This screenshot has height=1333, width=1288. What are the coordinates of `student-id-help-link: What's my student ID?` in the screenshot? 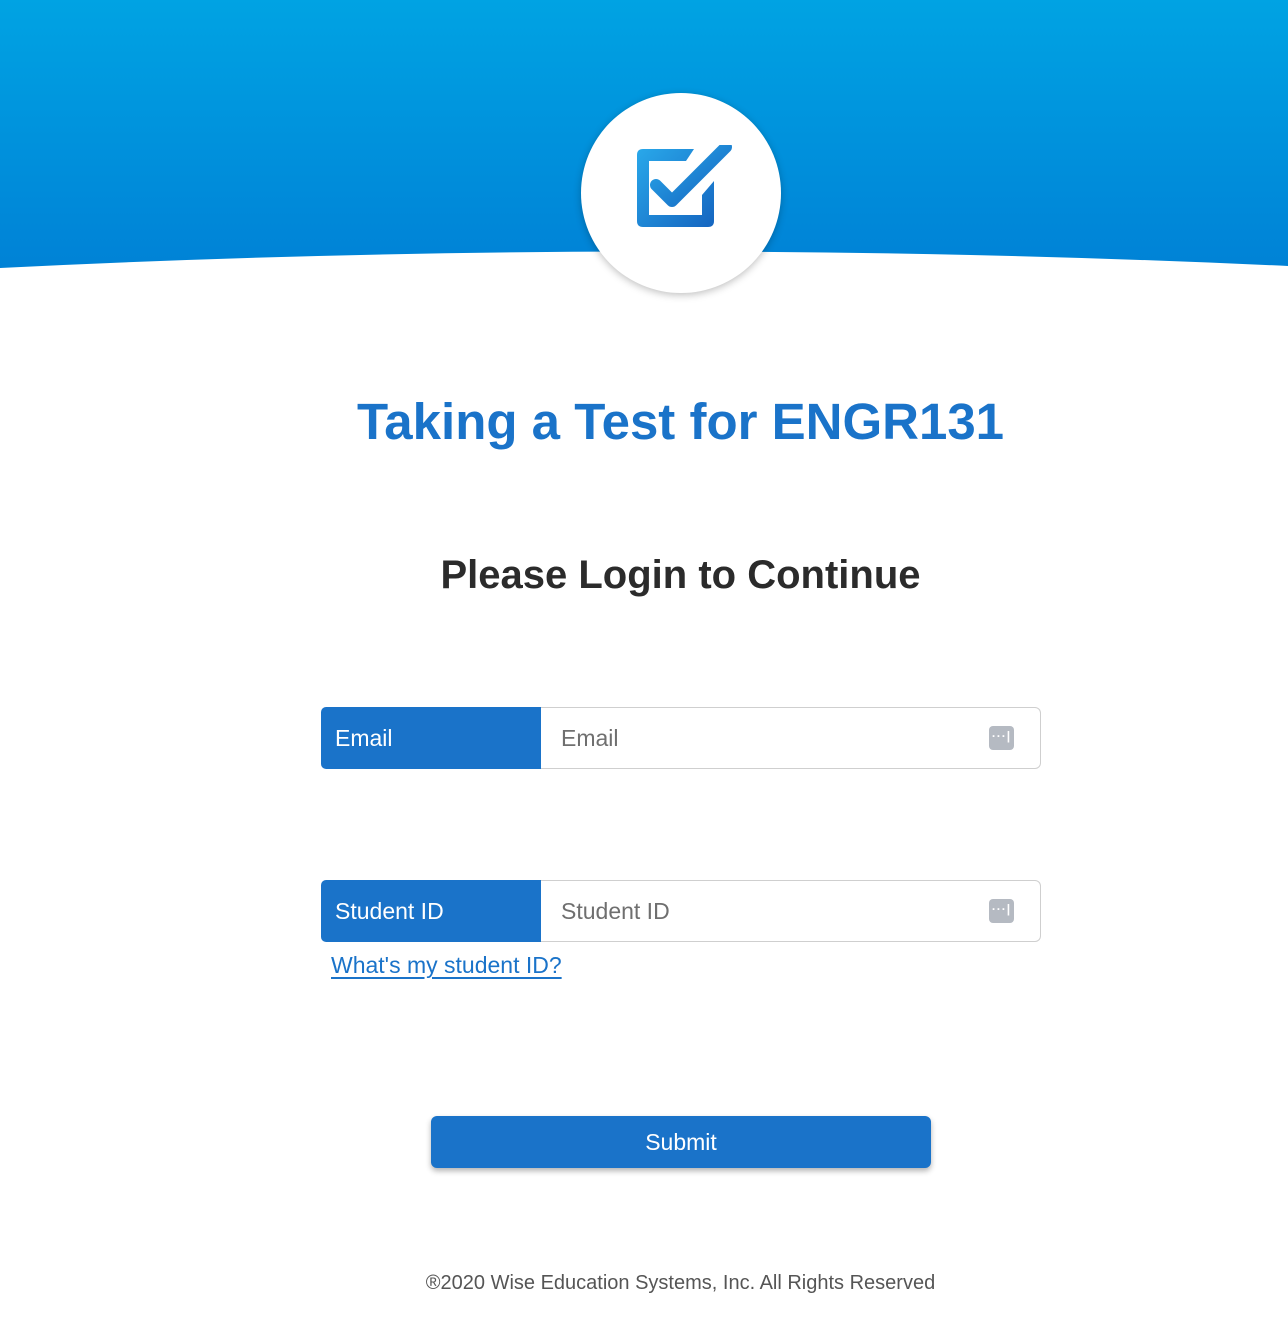 It's located at (446, 965).